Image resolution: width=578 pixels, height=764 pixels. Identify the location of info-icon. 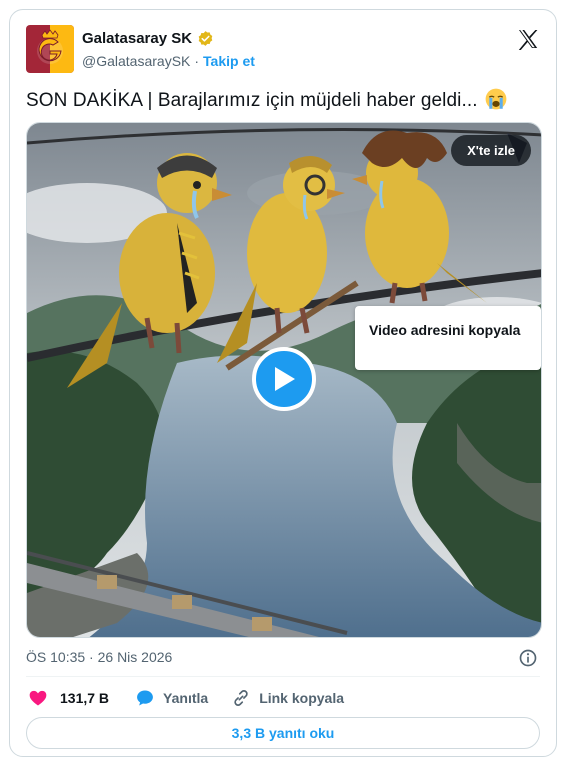
(528, 658).